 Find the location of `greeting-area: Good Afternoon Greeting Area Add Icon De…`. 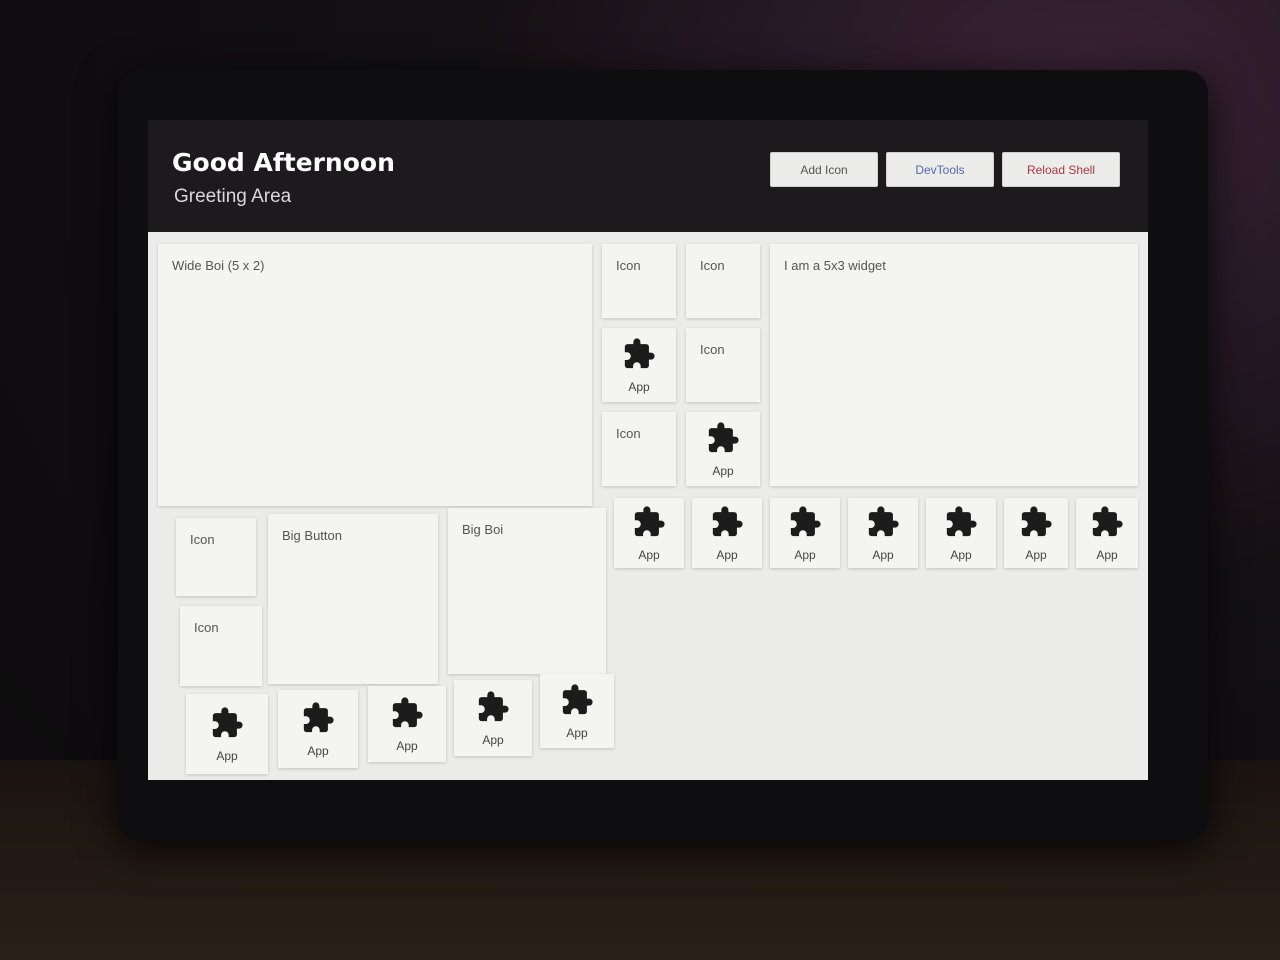

greeting-area: Good Afternoon Greeting Area Add Icon De… is located at coordinates (648, 176).